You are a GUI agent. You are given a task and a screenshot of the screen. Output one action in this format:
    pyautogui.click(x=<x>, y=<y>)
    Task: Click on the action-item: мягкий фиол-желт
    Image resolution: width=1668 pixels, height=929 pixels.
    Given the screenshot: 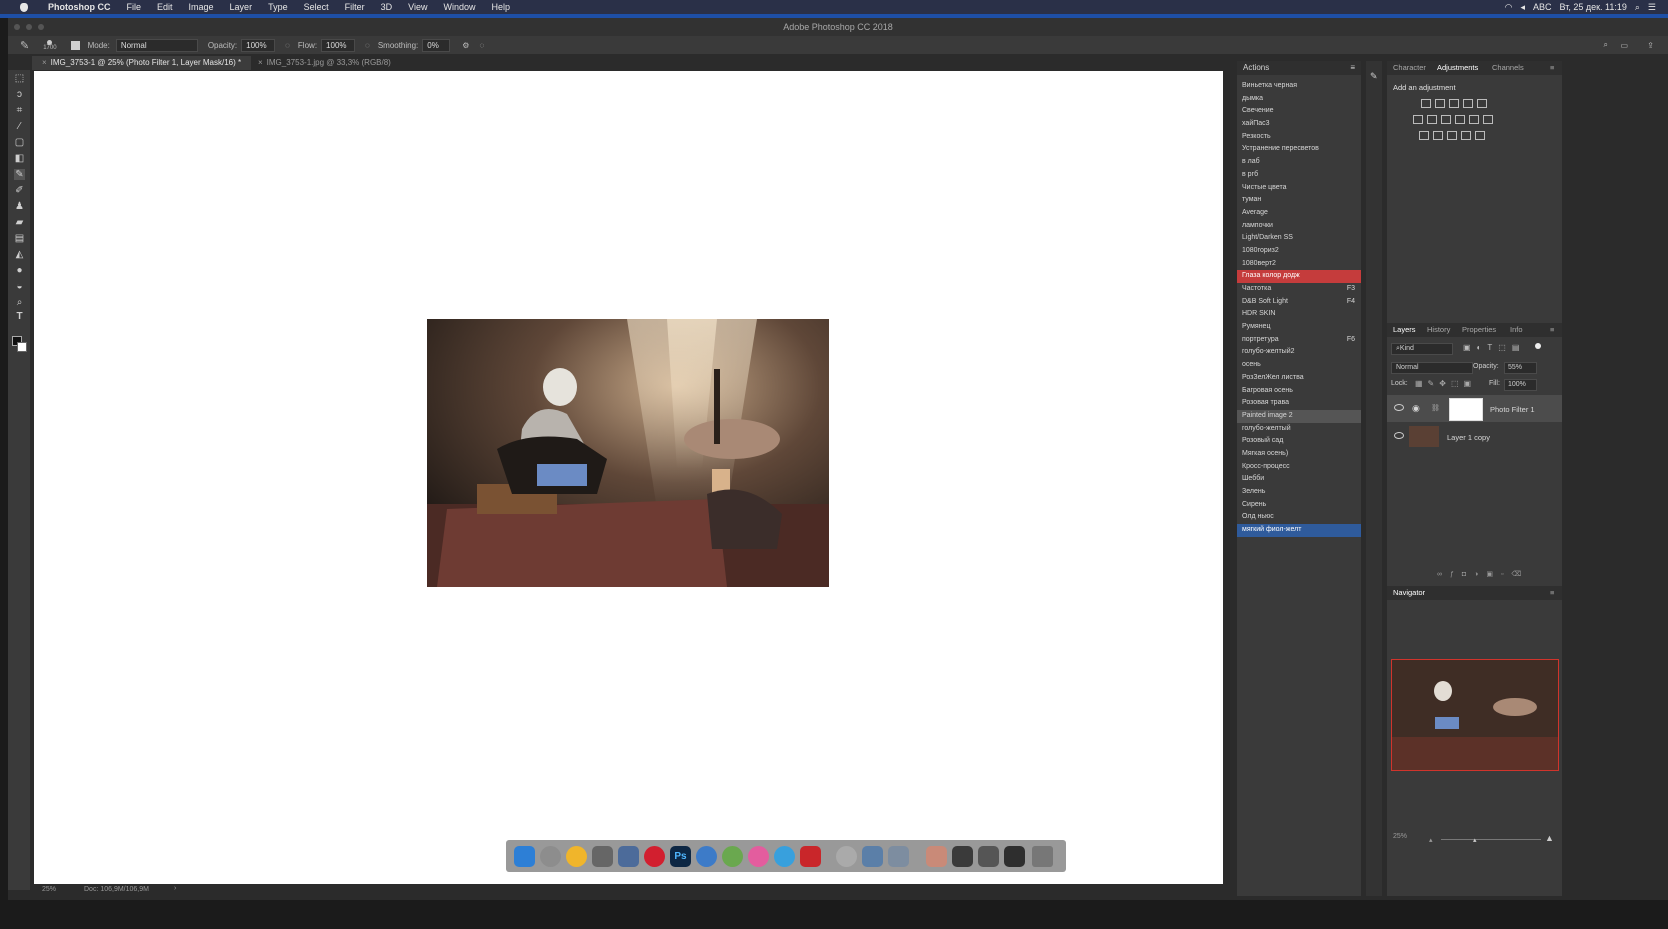 What is the action you would take?
    pyautogui.click(x=1299, y=530)
    